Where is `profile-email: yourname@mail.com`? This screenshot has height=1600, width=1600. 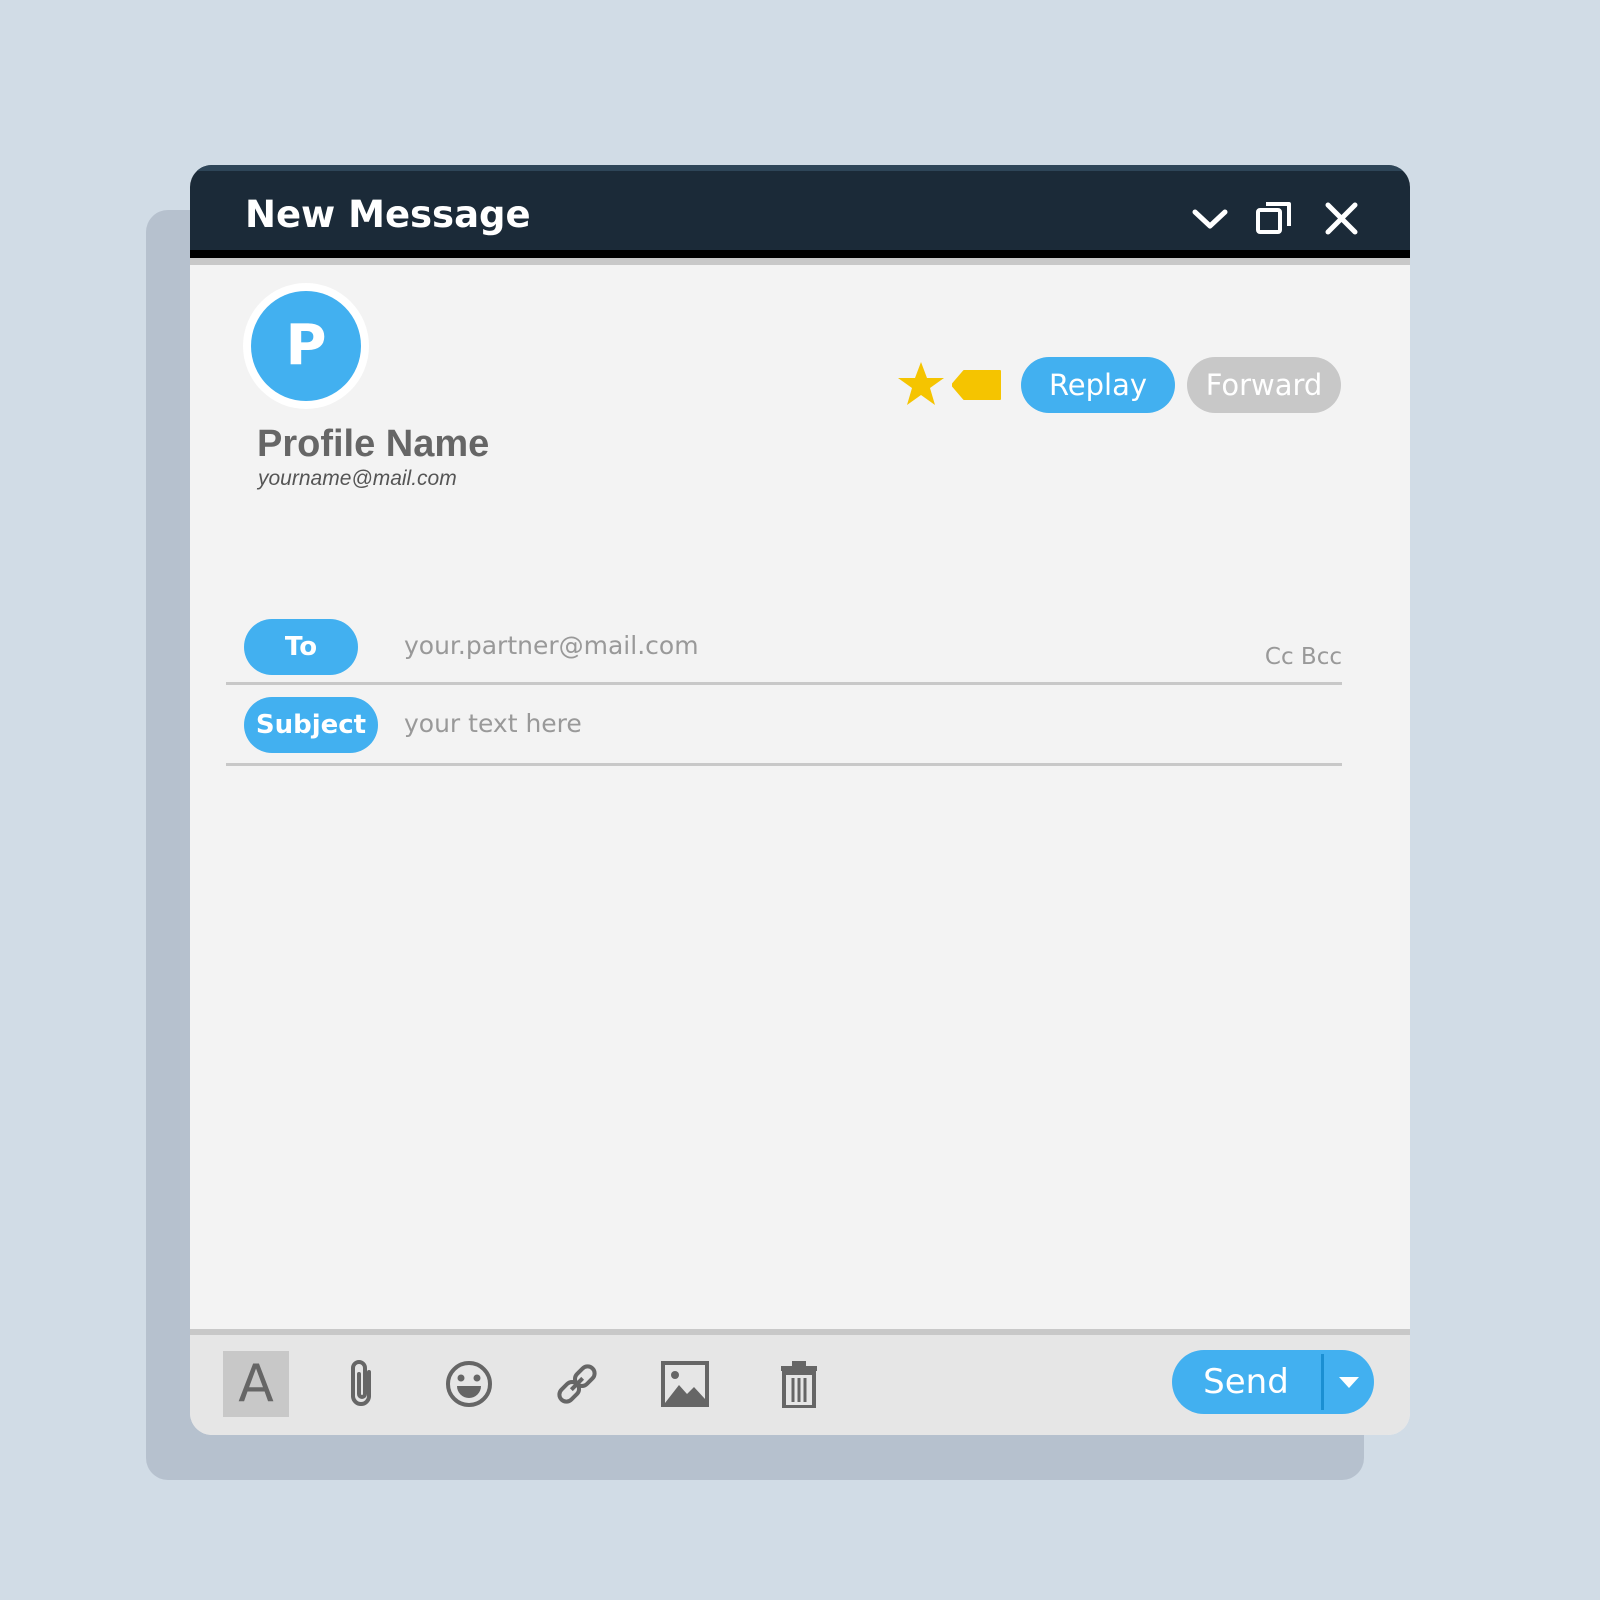 profile-email: yourname@mail.com is located at coordinates (357, 478).